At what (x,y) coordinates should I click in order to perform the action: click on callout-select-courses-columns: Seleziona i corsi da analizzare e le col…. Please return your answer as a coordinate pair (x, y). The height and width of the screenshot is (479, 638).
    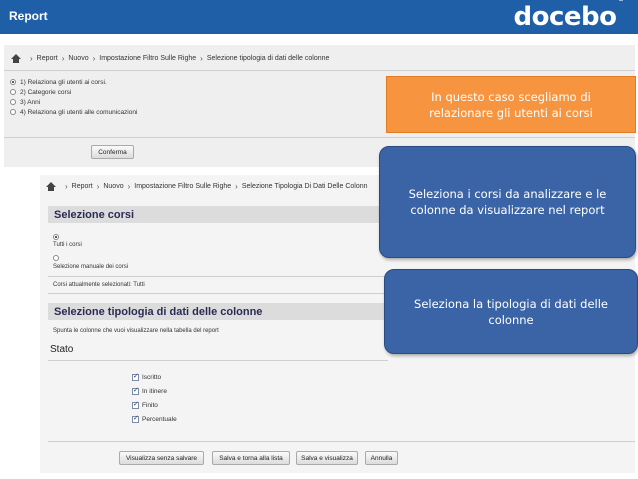
    Looking at the image, I should click on (507, 202).